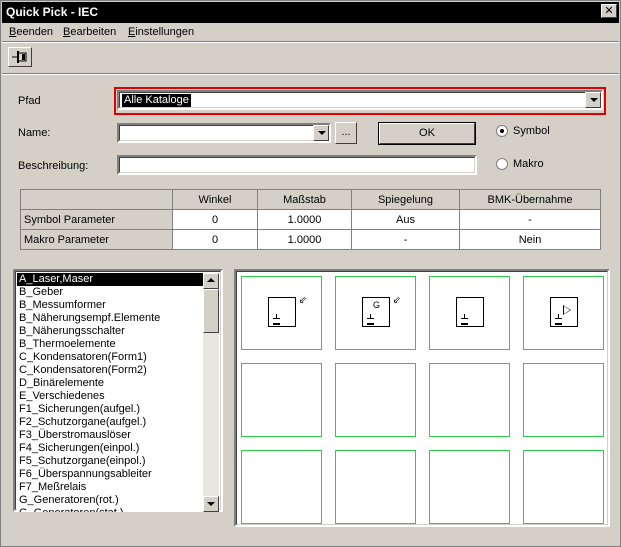 Image resolution: width=621 pixels, height=547 pixels. I want to click on cell-makro-spiegelung: -, so click(405, 239).